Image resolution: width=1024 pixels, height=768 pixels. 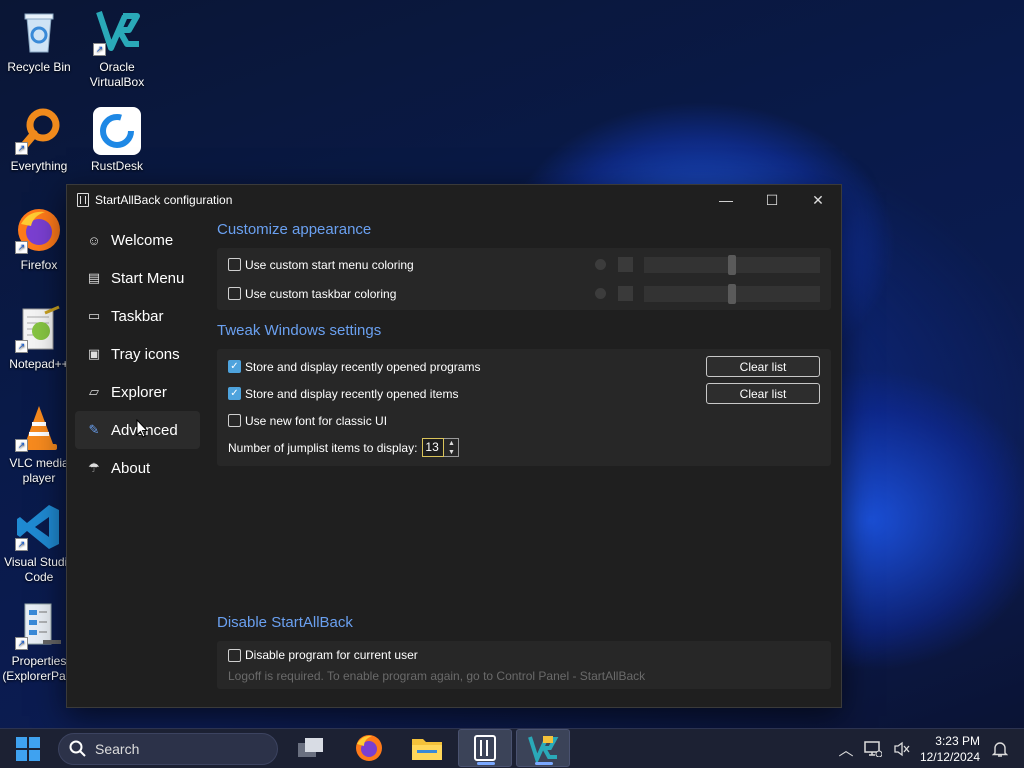 I want to click on firefox-icon: ↗, so click(x=39, y=230).